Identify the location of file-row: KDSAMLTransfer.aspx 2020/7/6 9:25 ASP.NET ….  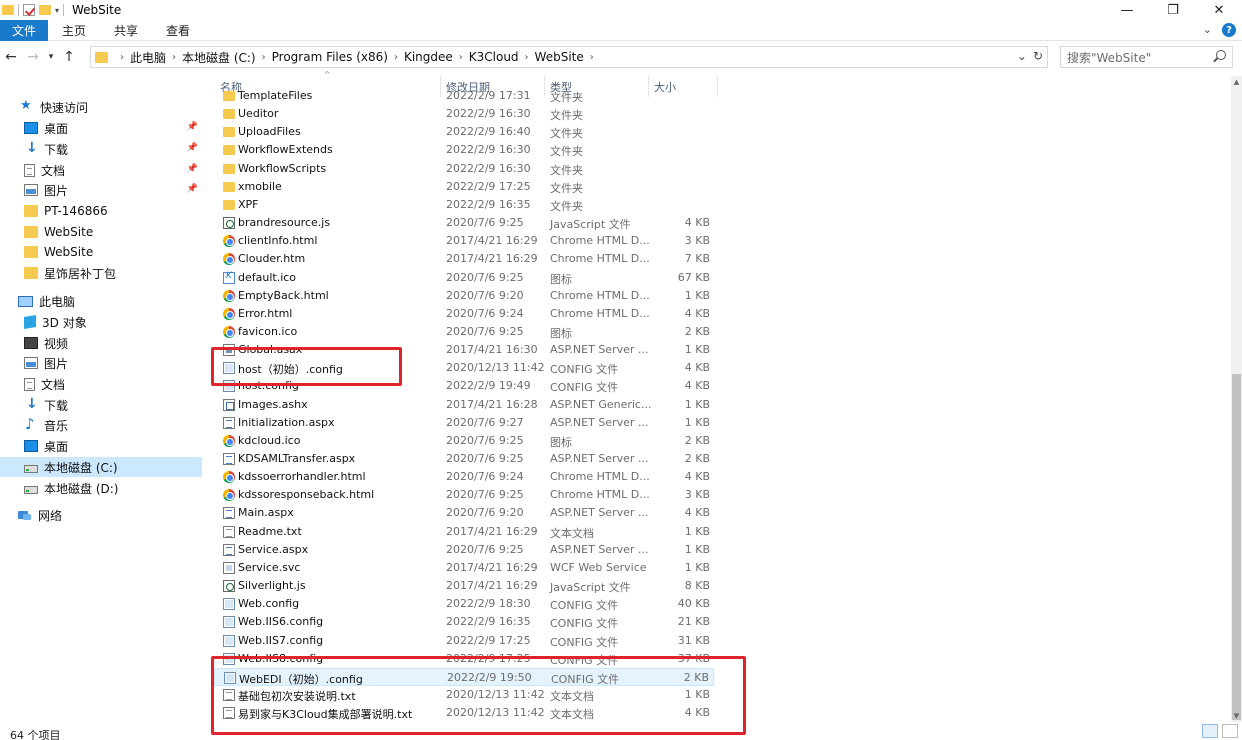
(464, 459).